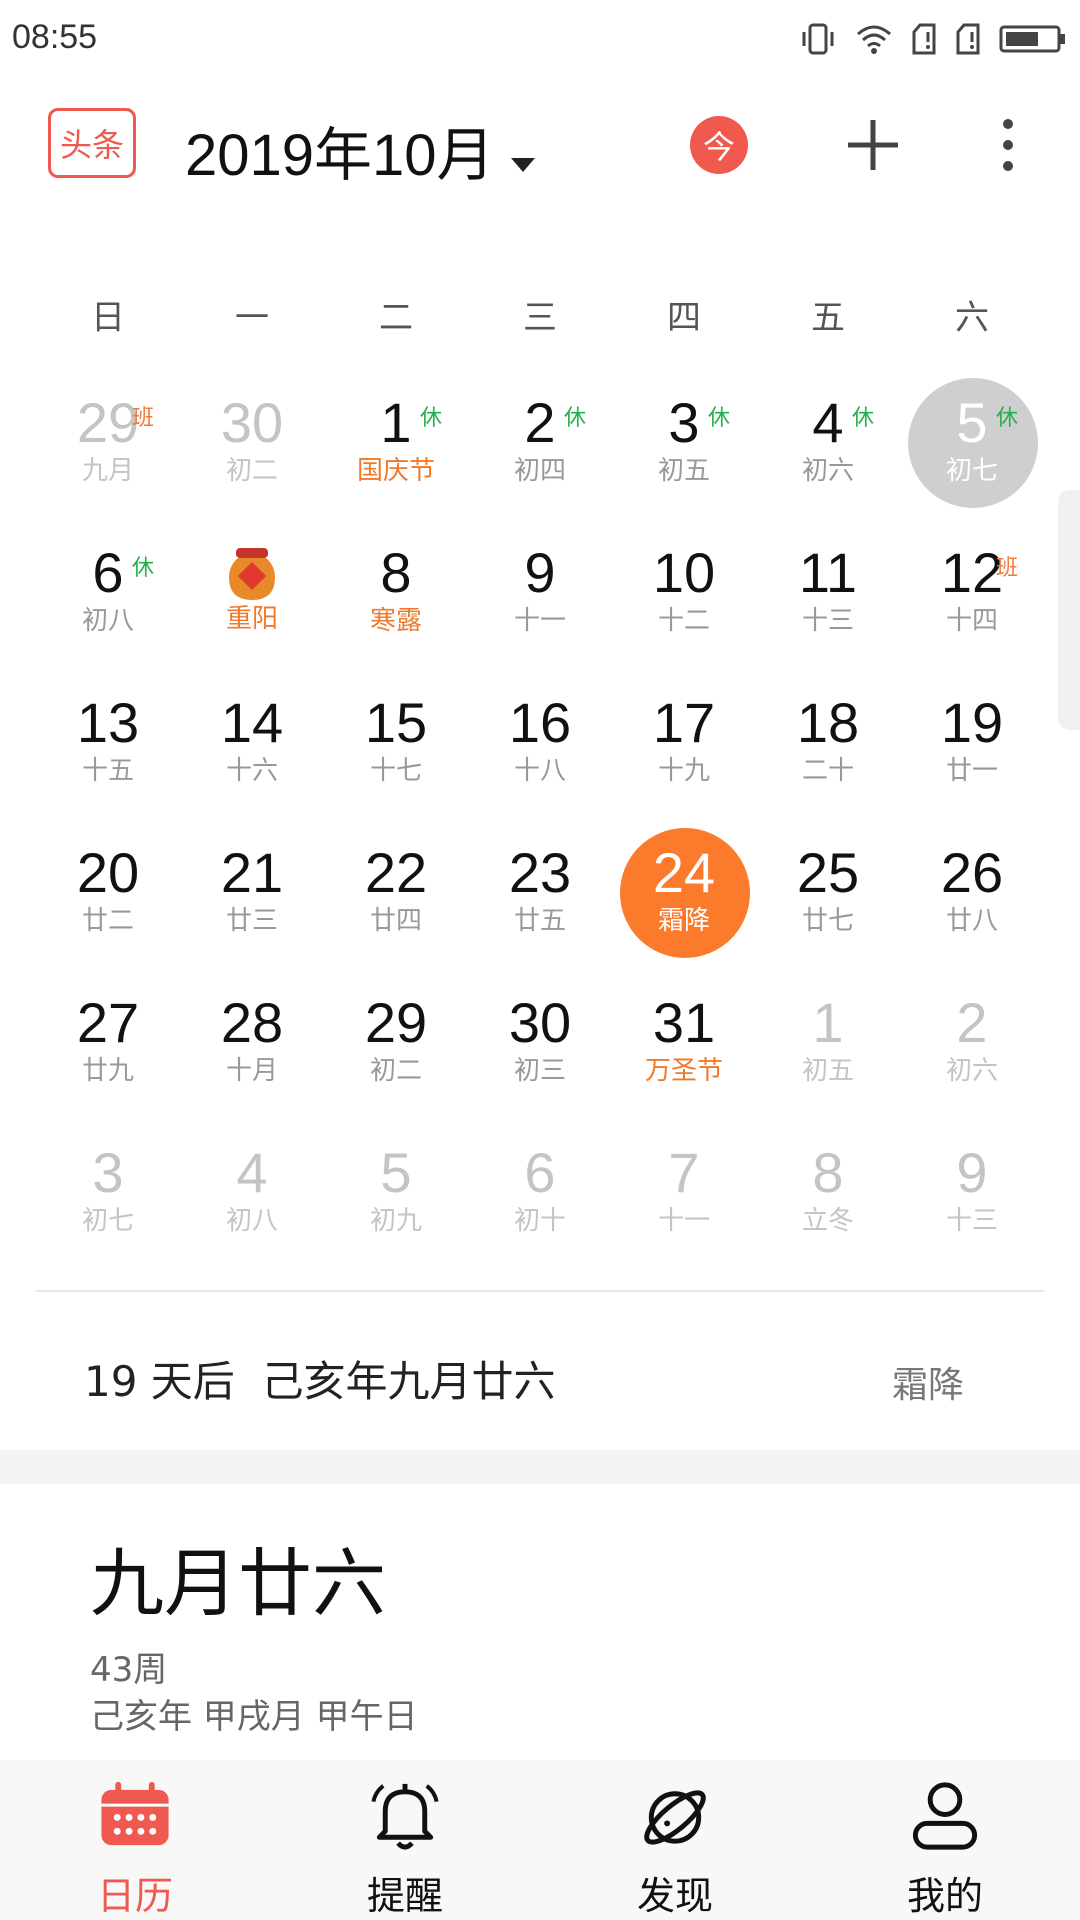 This screenshot has height=1920, width=1080. What do you see at coordinates (540, 1375) in the screenshot?
I see `date-info-row: 19 天后 己亥年九月廿六 霜降` at bounding box center [540, 1375].